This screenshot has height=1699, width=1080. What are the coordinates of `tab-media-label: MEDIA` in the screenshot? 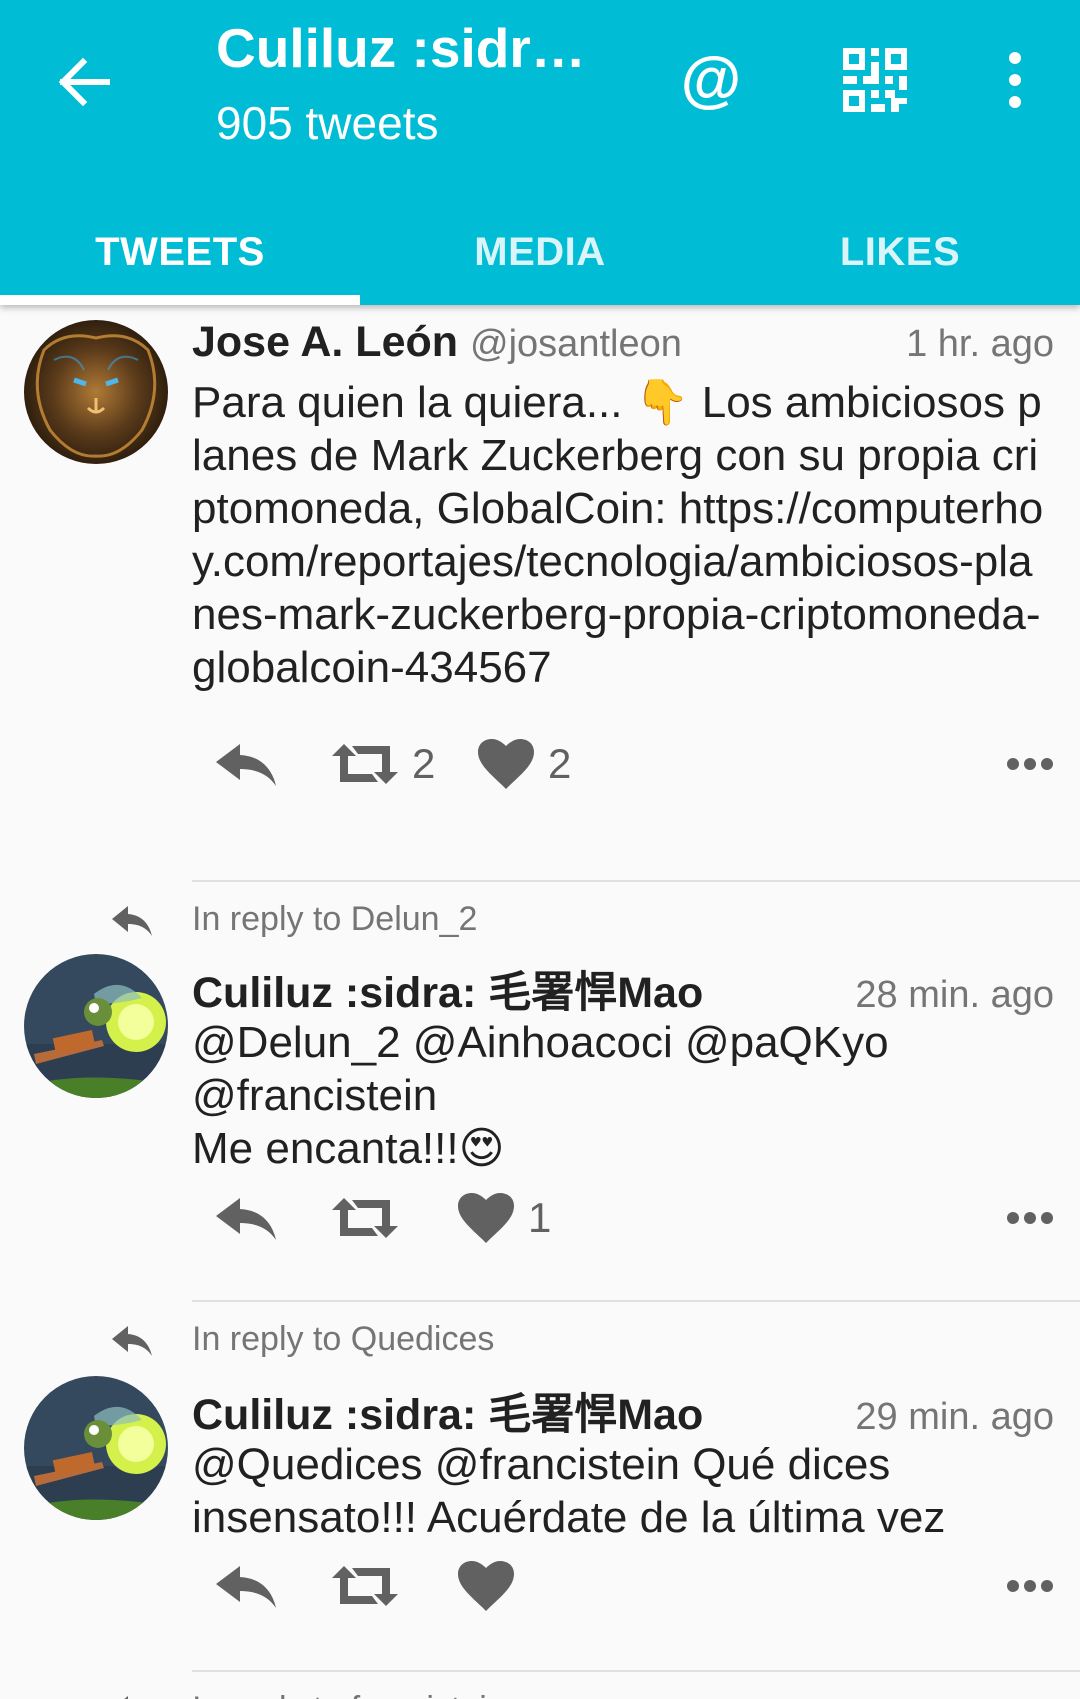 It's located at (540, 252).